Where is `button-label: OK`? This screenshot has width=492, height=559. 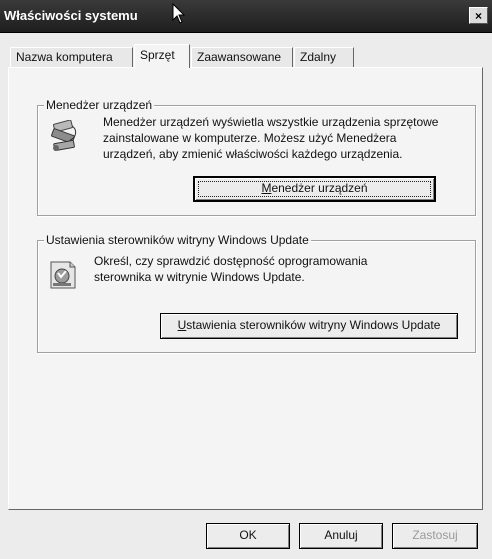 button-label: OK is located at coordinates (248, 535).